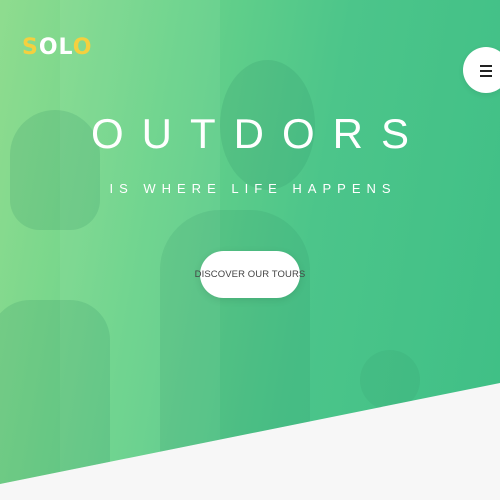  I want to click on logo-letters: OL, so click(55, 47).